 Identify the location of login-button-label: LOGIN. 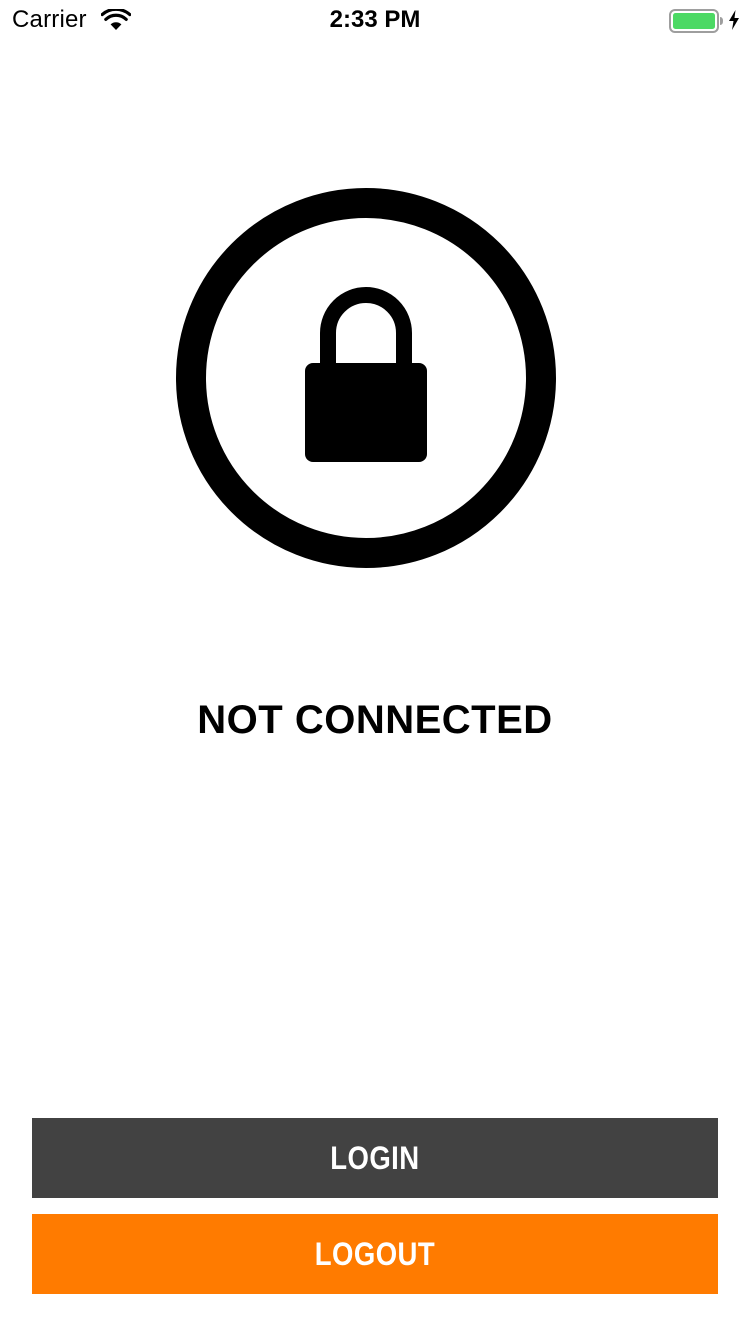
(375, 1158).